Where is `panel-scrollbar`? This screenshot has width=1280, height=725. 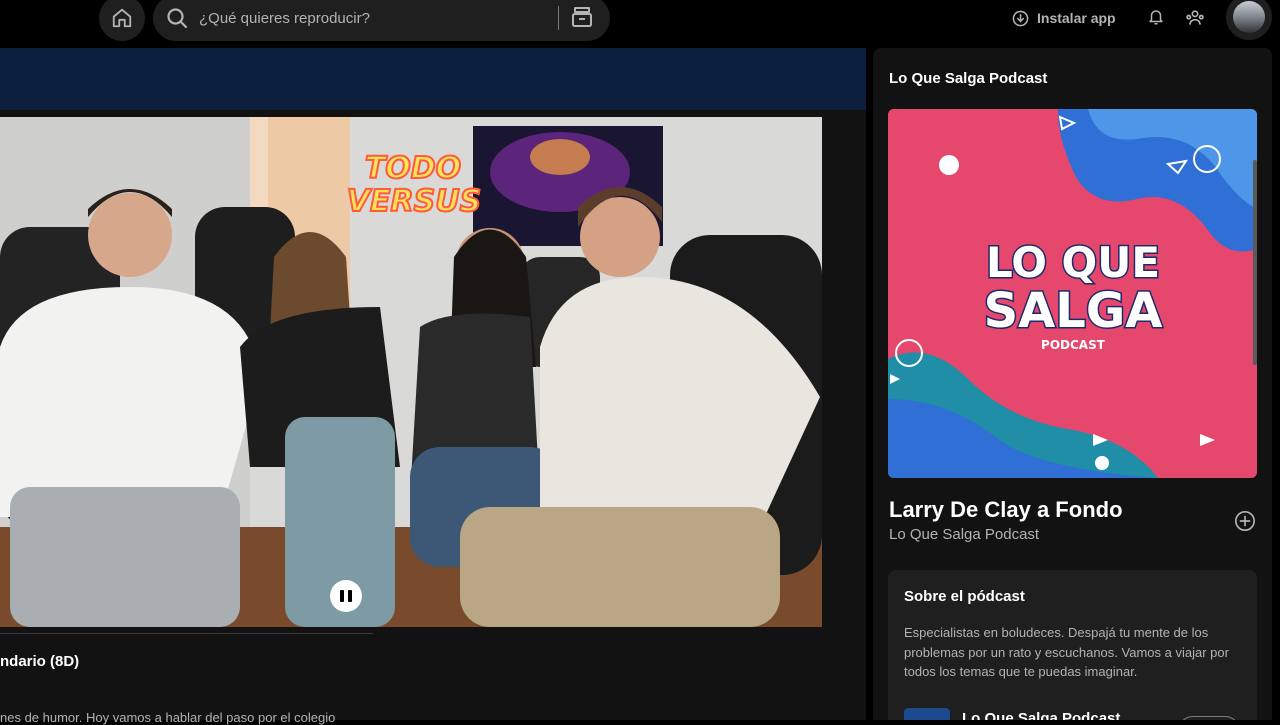 panel-scrollbar is located at coordinates (1255, 262).